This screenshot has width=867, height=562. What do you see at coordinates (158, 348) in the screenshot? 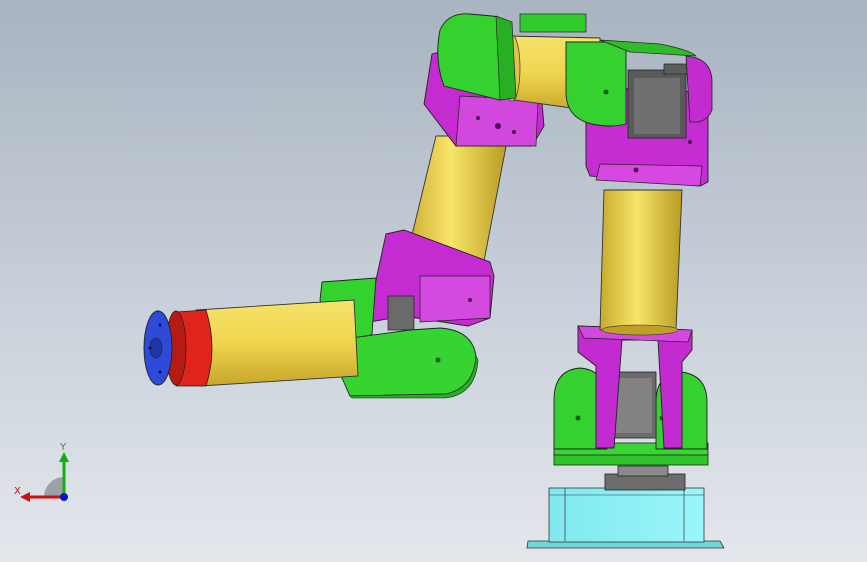
I see `end-flange-blue` at bounding box center [158, 348].